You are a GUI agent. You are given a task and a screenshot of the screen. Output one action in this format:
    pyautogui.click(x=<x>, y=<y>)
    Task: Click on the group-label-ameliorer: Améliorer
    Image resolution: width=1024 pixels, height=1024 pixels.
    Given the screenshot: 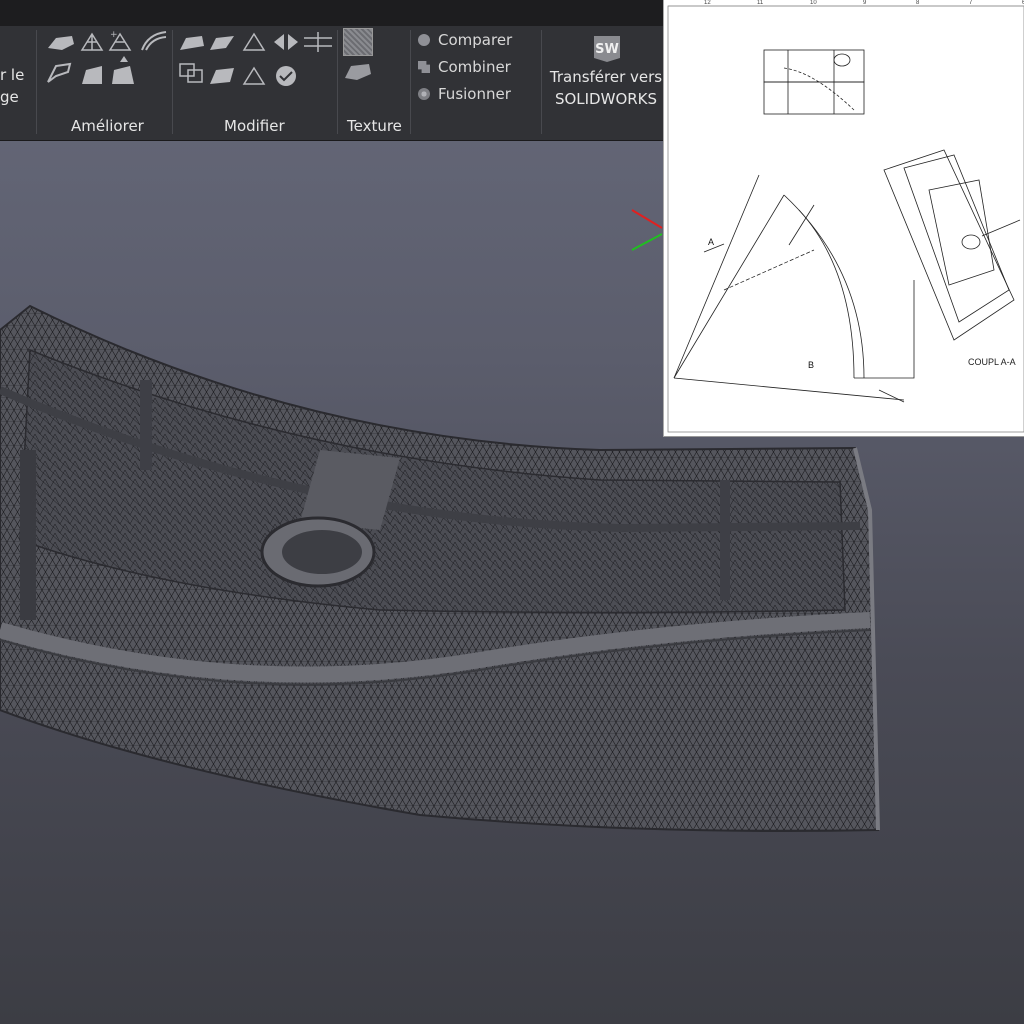 What is the action you would take?
    pyautogui.click(x=107, y=126)
    